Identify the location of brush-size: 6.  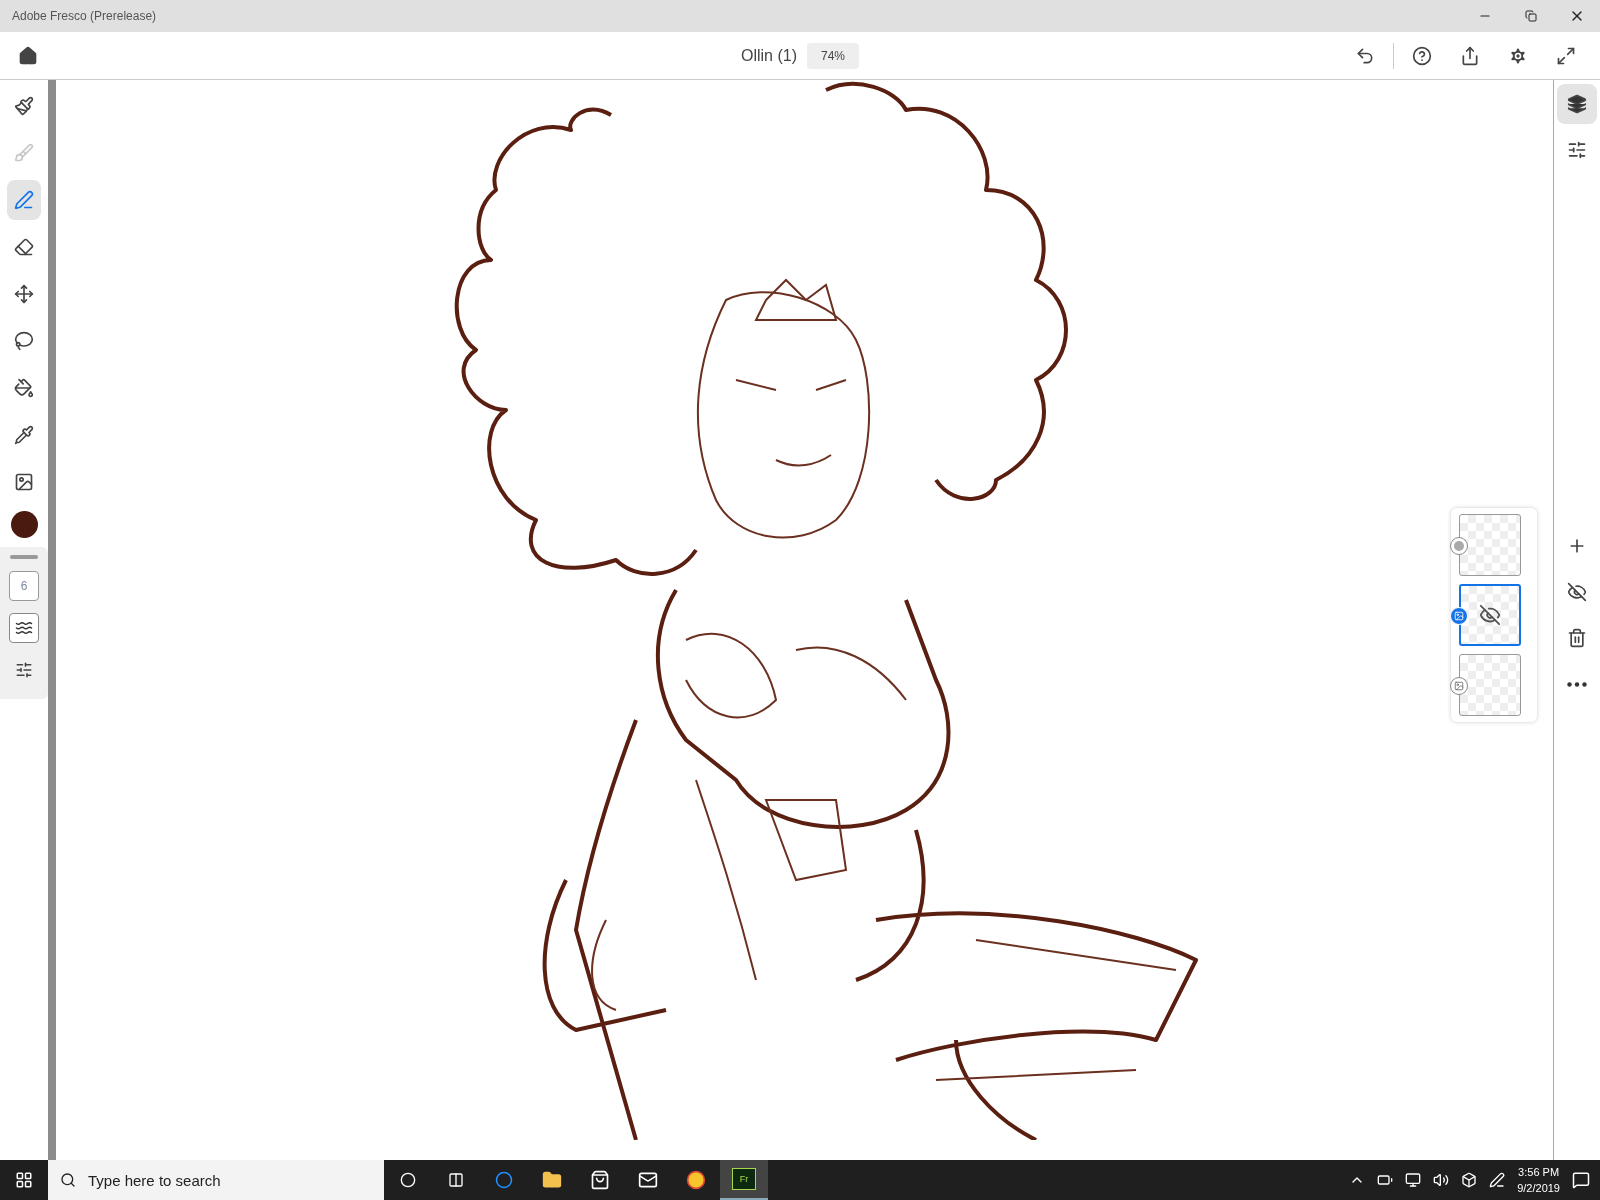
(24, 586).